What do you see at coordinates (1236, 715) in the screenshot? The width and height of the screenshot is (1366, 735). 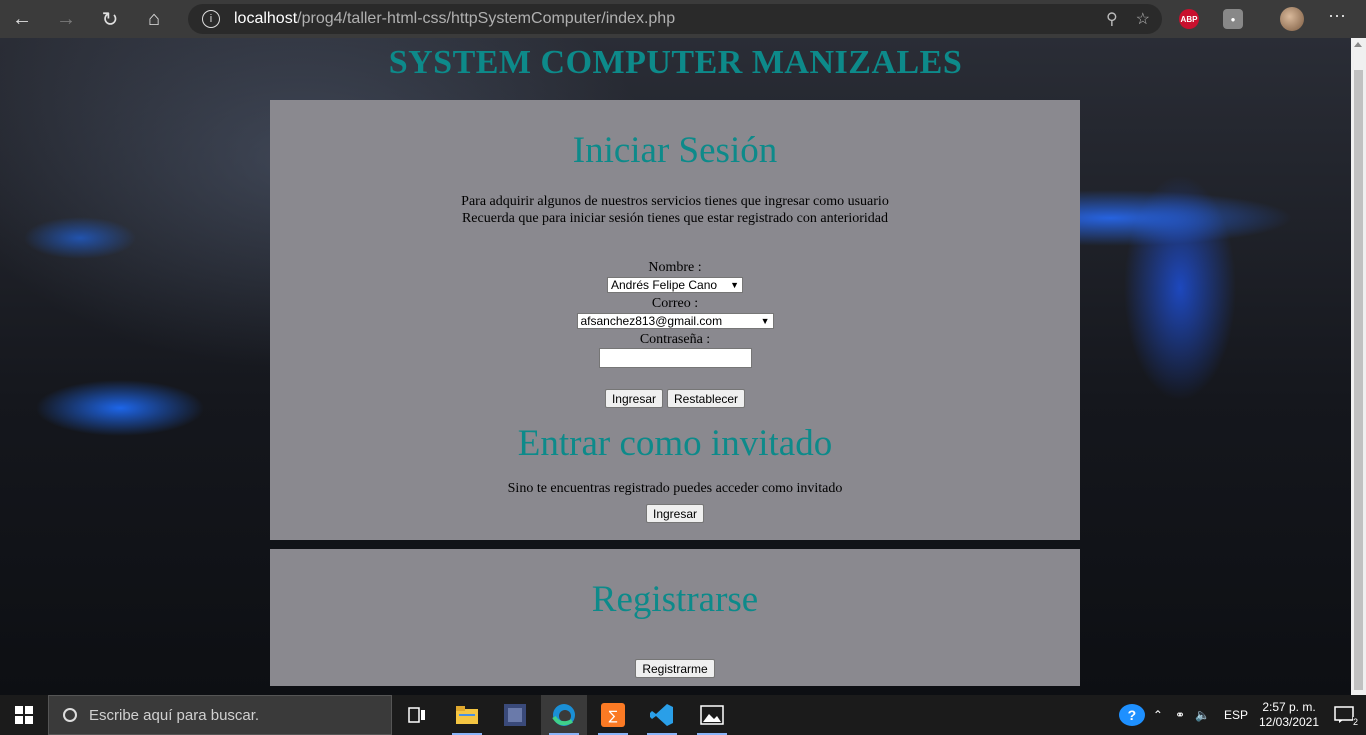 I see `language-indicator: ESP` at bounding box center [1236, 715].